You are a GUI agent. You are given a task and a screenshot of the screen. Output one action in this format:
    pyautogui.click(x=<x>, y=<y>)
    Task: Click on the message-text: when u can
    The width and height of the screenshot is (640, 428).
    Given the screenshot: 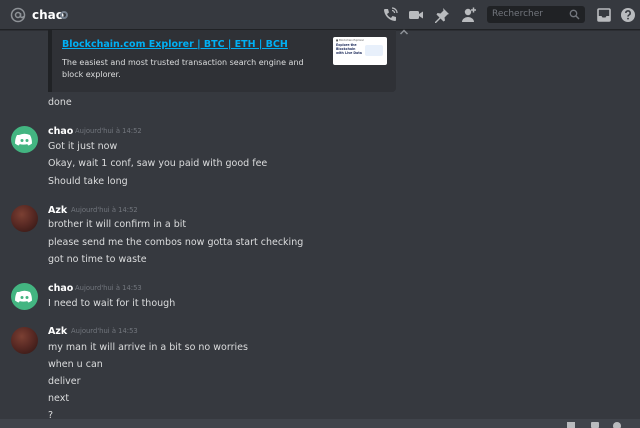 What is the action you would take?
    pyautogui.click(x=75, y=364)
    